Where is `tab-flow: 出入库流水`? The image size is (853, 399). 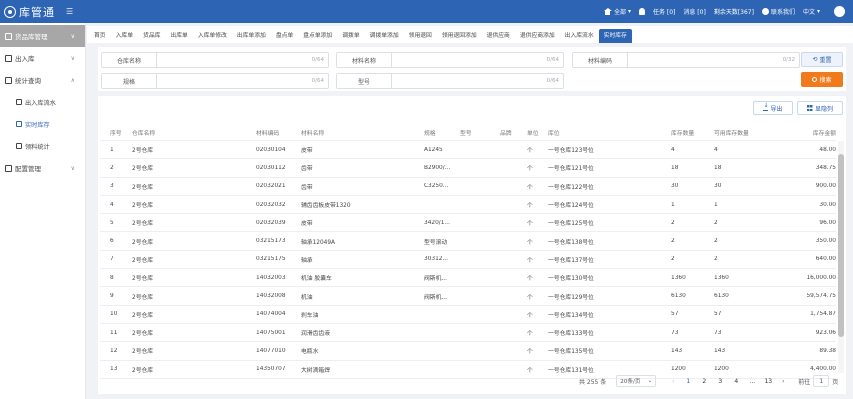 tab-flow: 出入库流水 is located at coordinates (579, 36).